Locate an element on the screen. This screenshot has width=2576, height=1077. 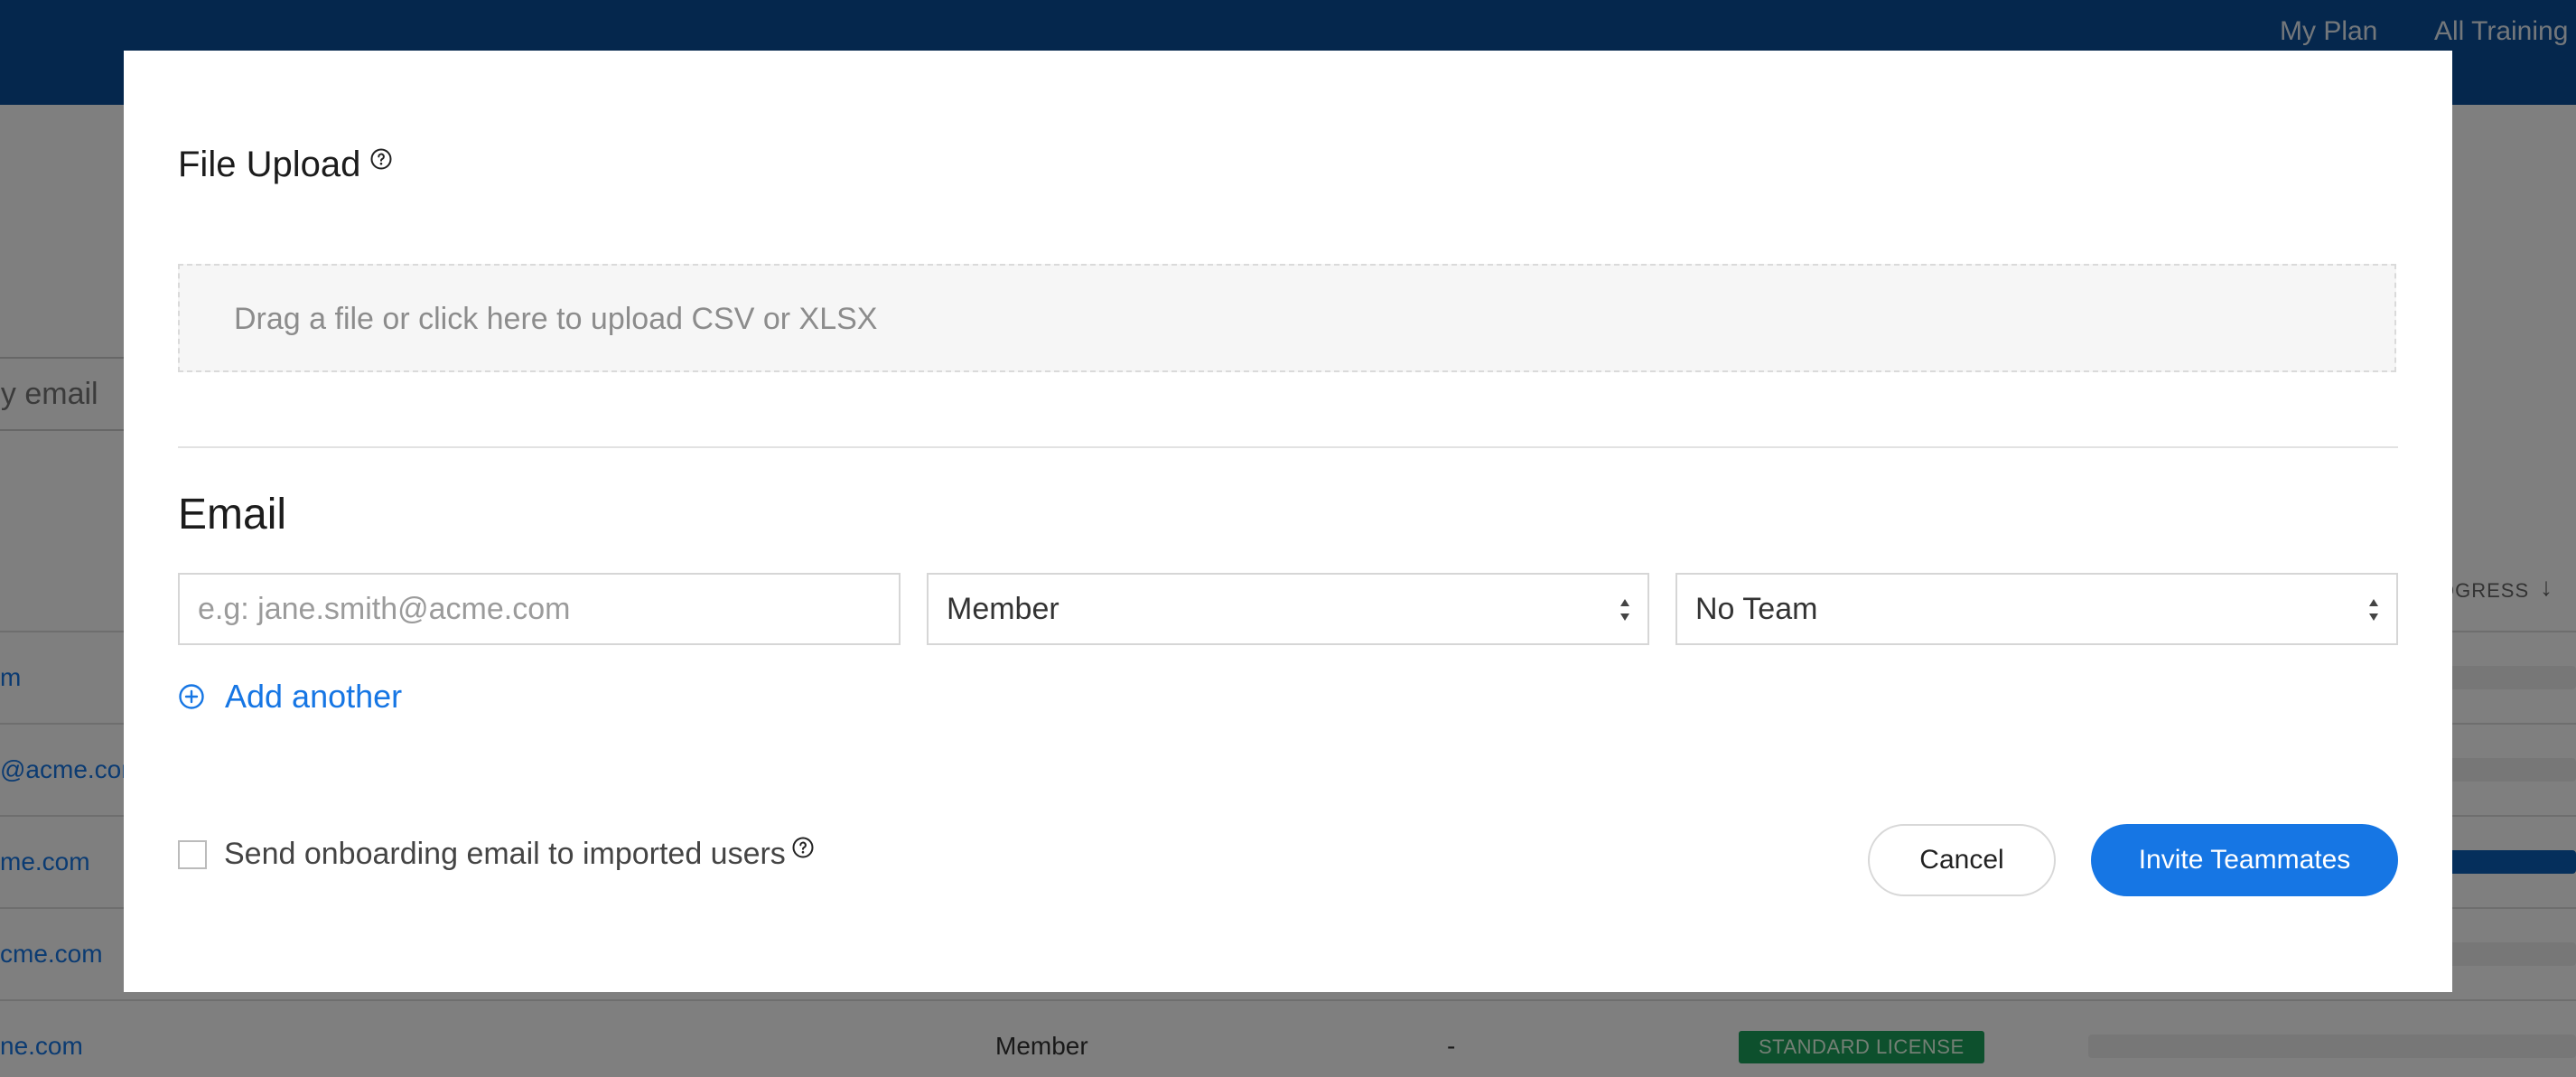
invite-teammates-button: Invite Teammates is located at coordinates (2244, 860).